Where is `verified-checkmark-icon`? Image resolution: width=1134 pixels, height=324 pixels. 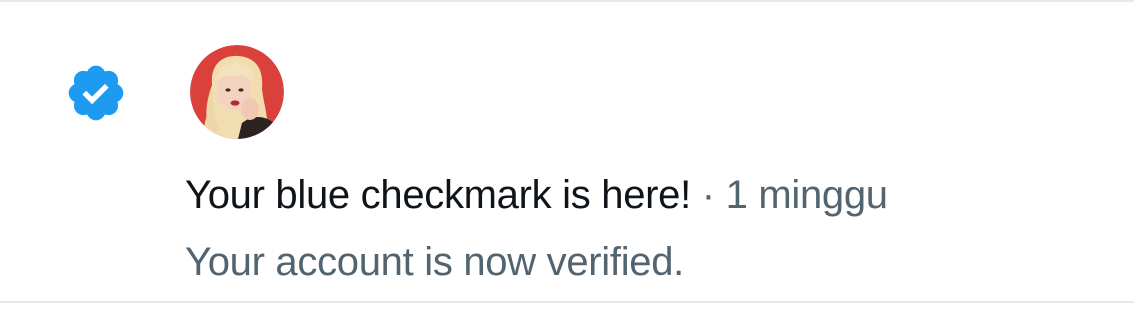 verified-checkmark-icon is located at coordinates (96, 93).